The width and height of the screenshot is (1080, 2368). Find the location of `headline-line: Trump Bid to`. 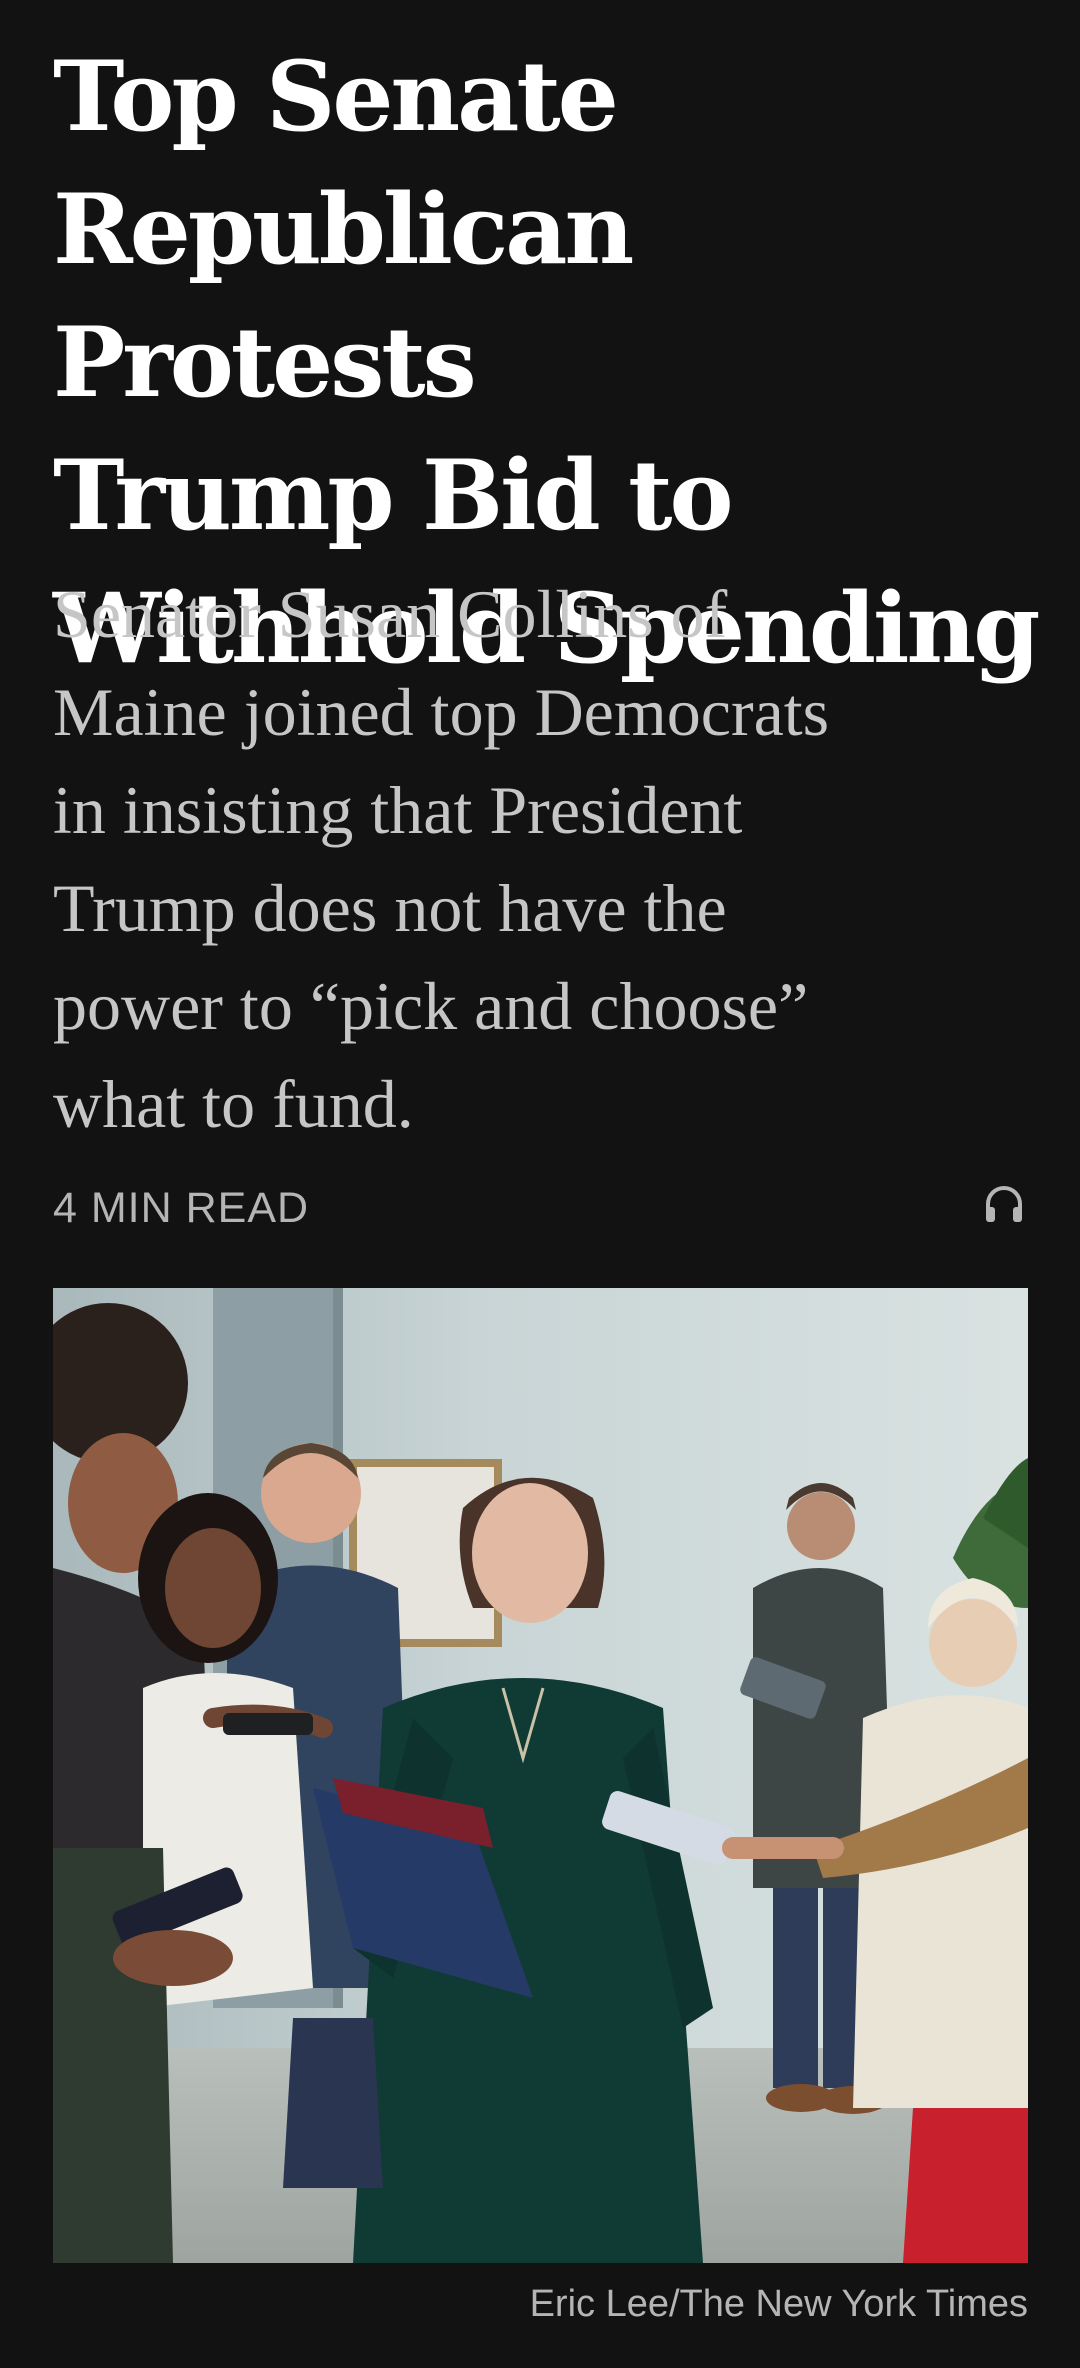

headline-line: Trump Bid to is located at coordinates (393, 495).